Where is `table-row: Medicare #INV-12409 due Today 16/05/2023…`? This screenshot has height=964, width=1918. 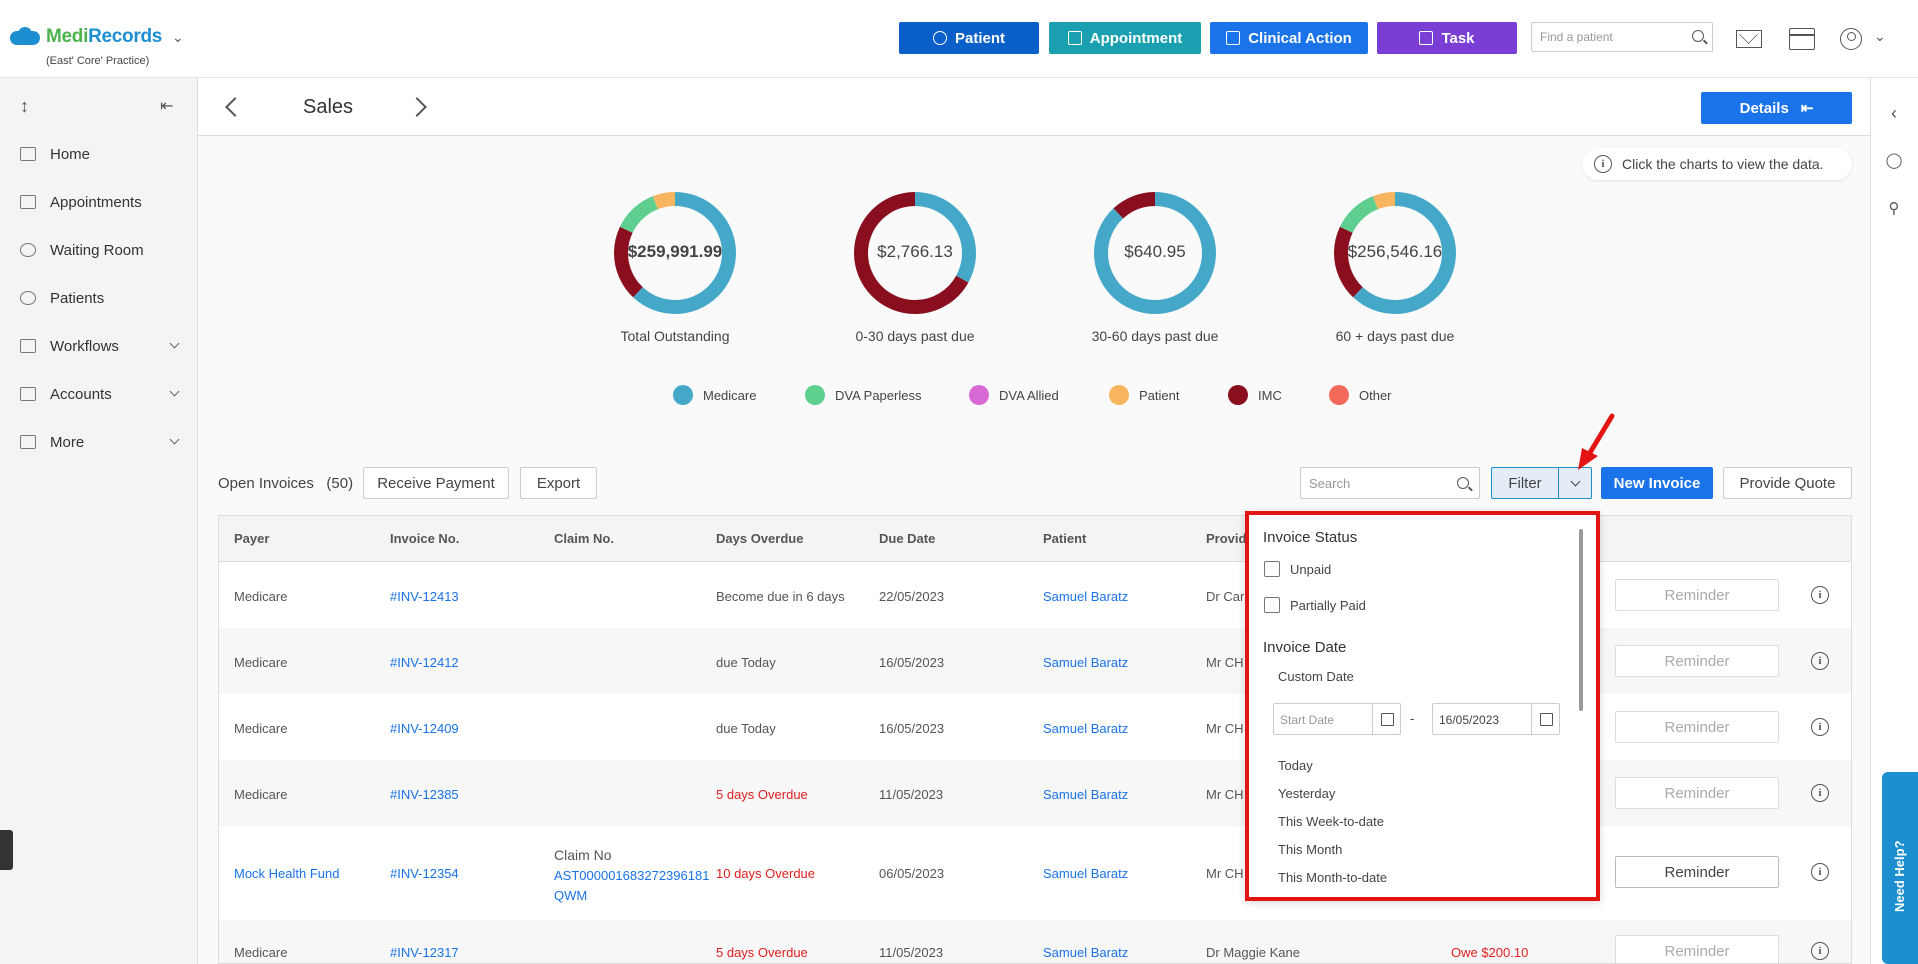
table-row: Medicare #INV-12409 due Today 16/05/2023… is located at coordinates (1035, 727).